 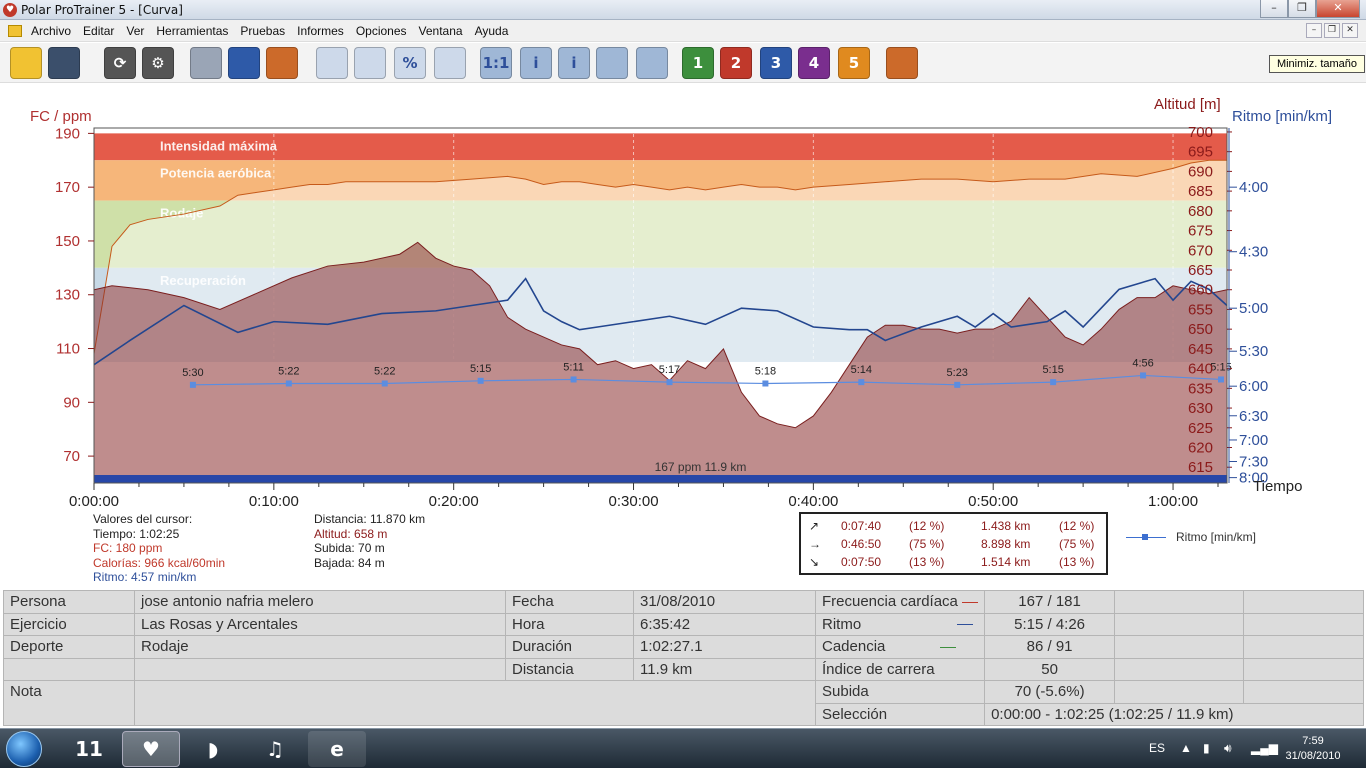 What do you see at coordinates (660, 479) in the screenshot?
I see `selection-bar` at bounding box center [660, 479].